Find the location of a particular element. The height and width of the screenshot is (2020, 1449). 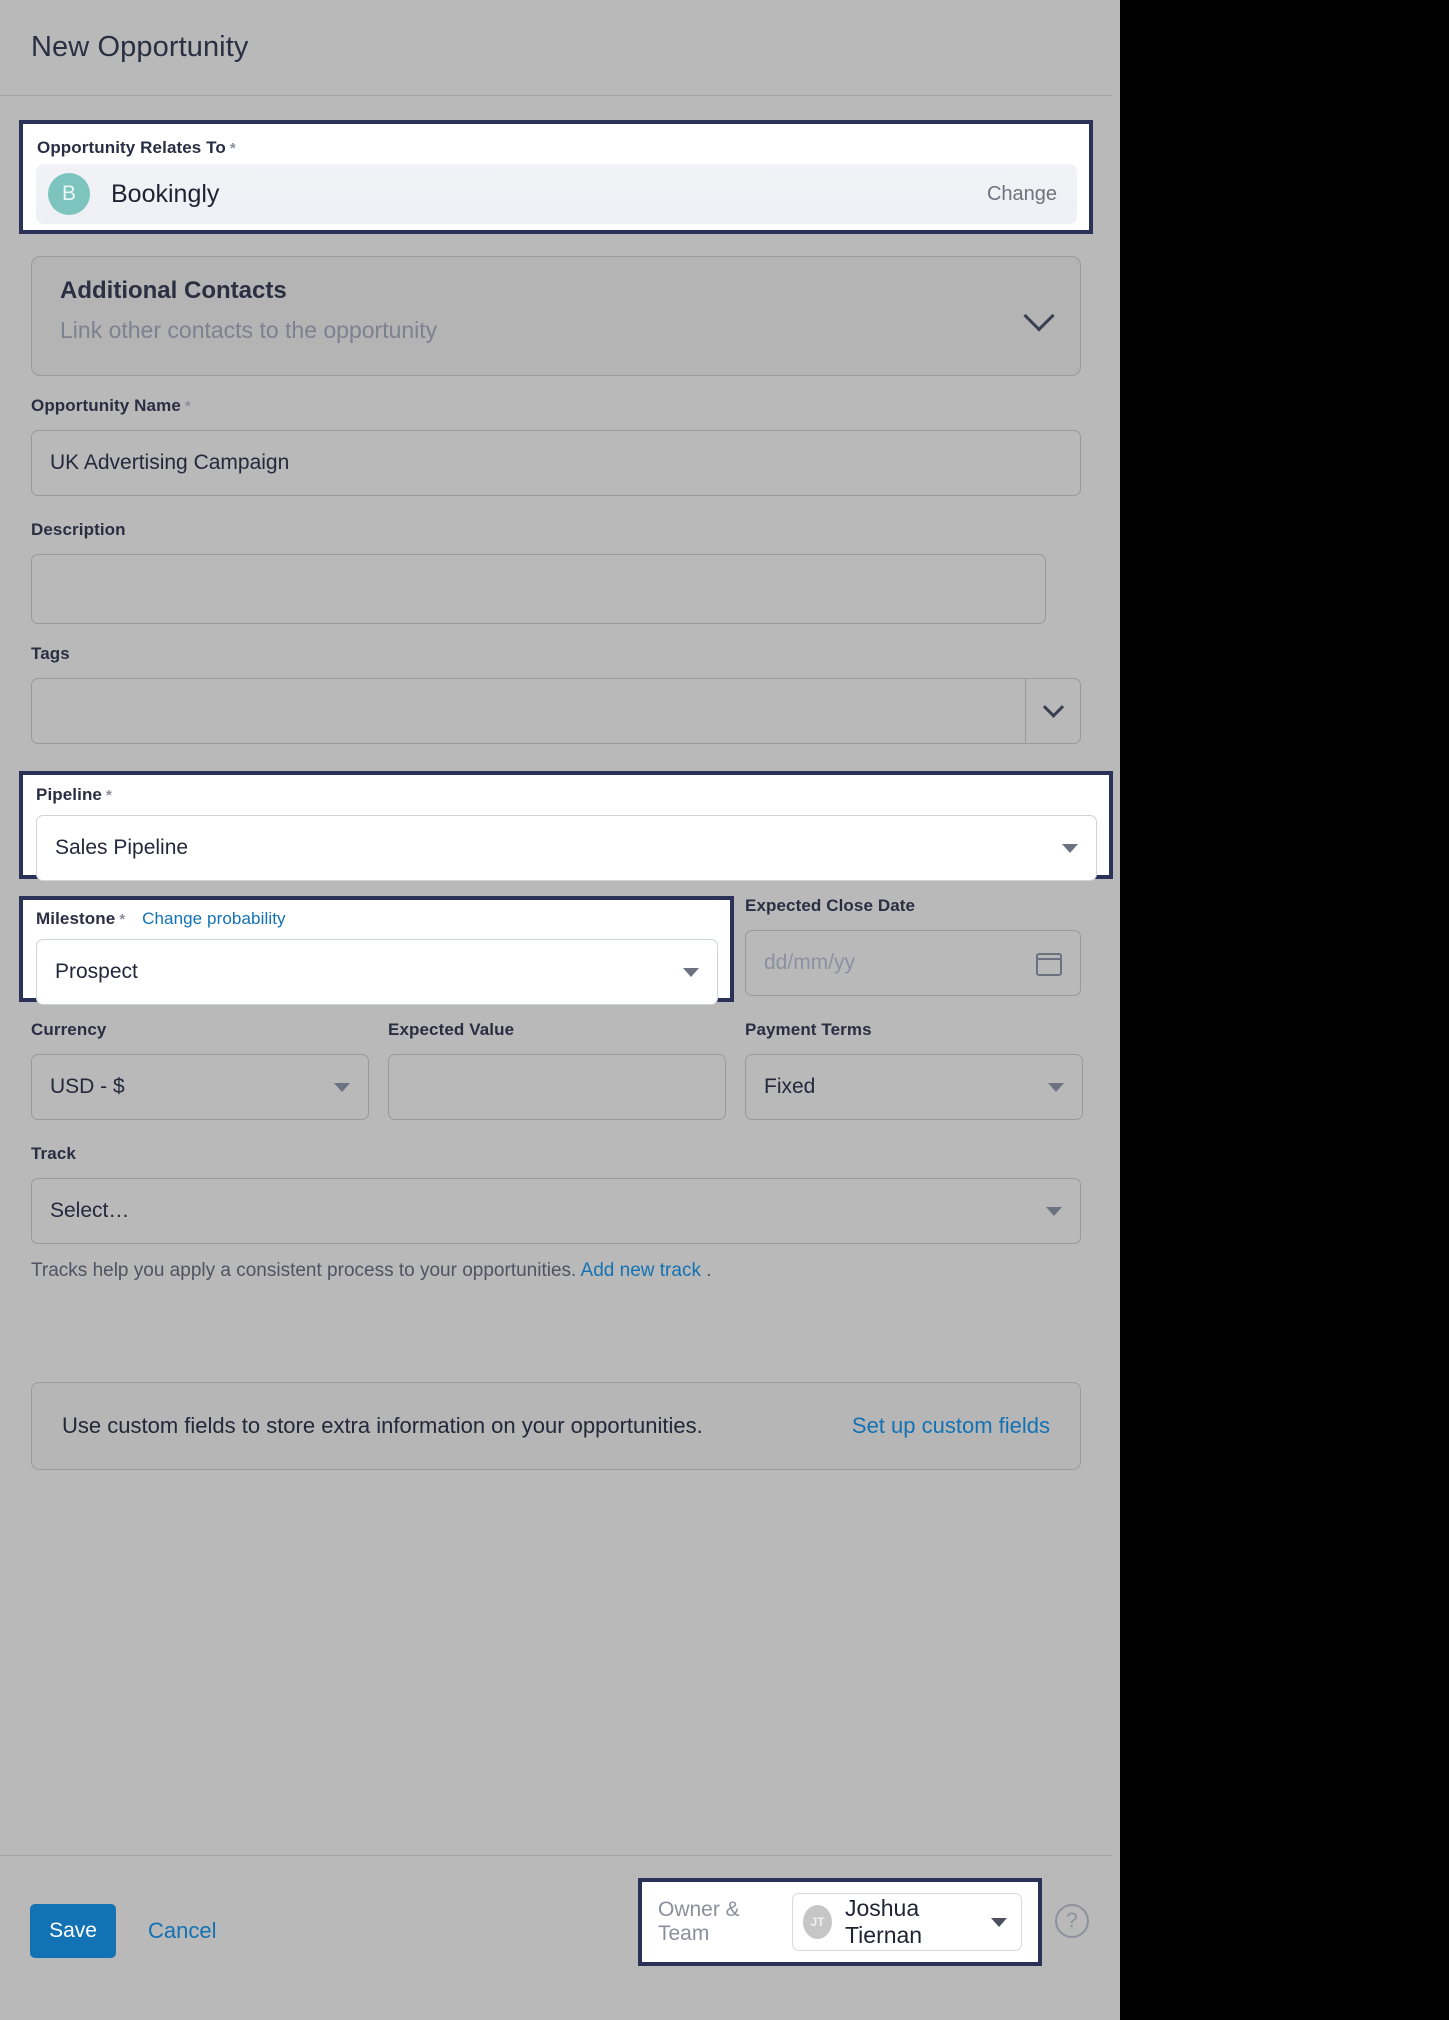

opportunity-relates-to-label: Opportunity Relates To * is located at coordinates (557, 148).